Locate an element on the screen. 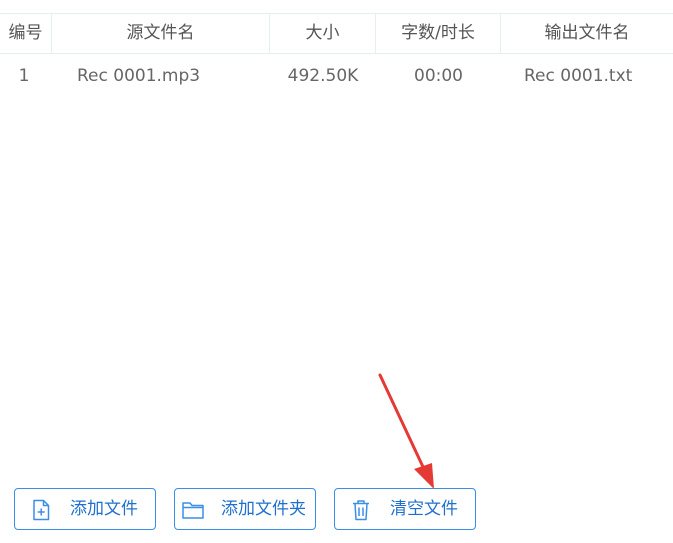 The height and width of the screenshot is (543, 673). column-header-index: 编号 is located at coordinates (26, 33).